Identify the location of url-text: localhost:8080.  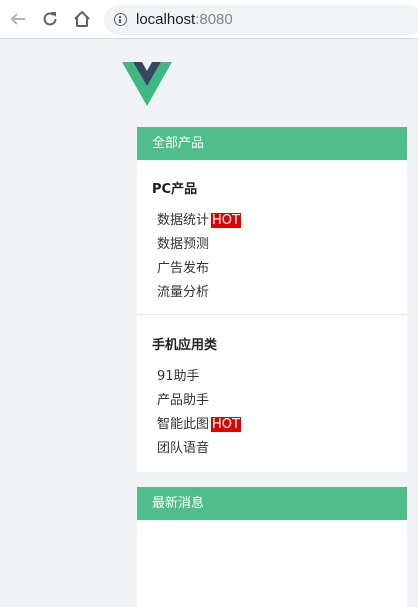
(184, 20).